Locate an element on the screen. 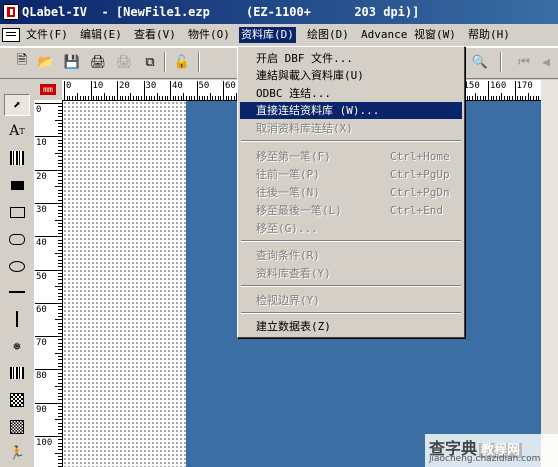  filled-rectangle-icon is located at coordinates (17, 185).